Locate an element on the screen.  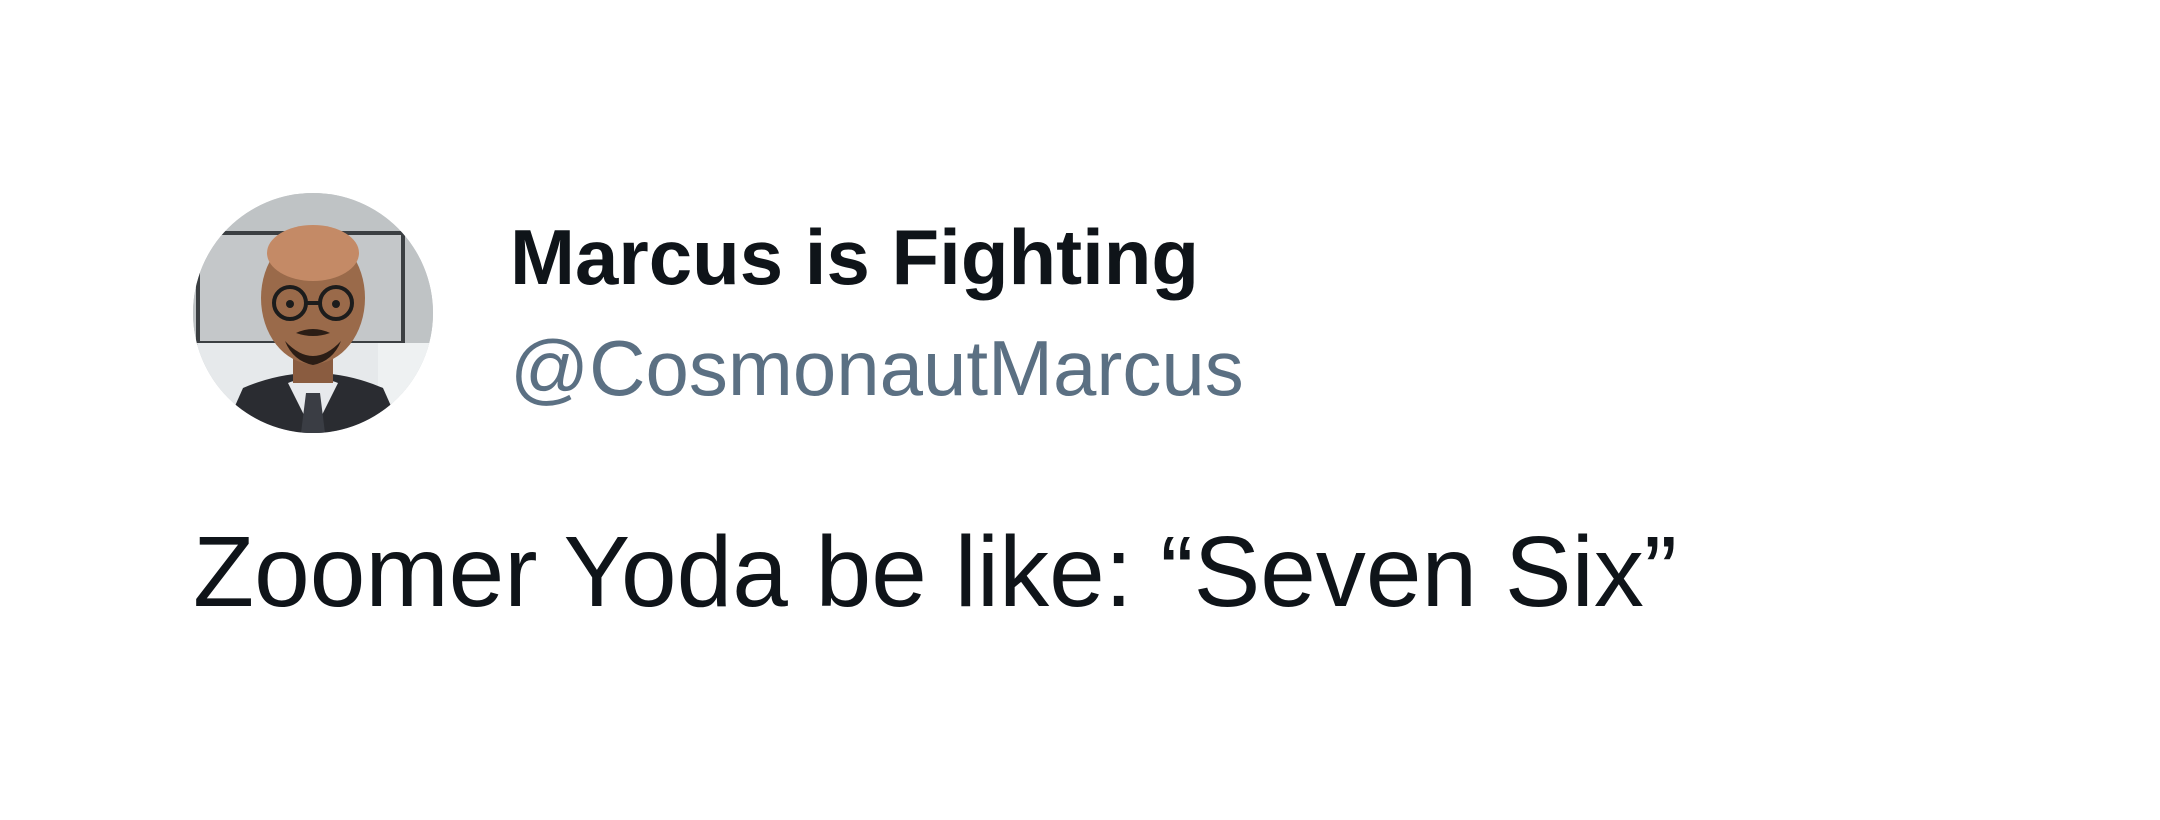
profile-photo-icon is located at coordinates (313, 313).